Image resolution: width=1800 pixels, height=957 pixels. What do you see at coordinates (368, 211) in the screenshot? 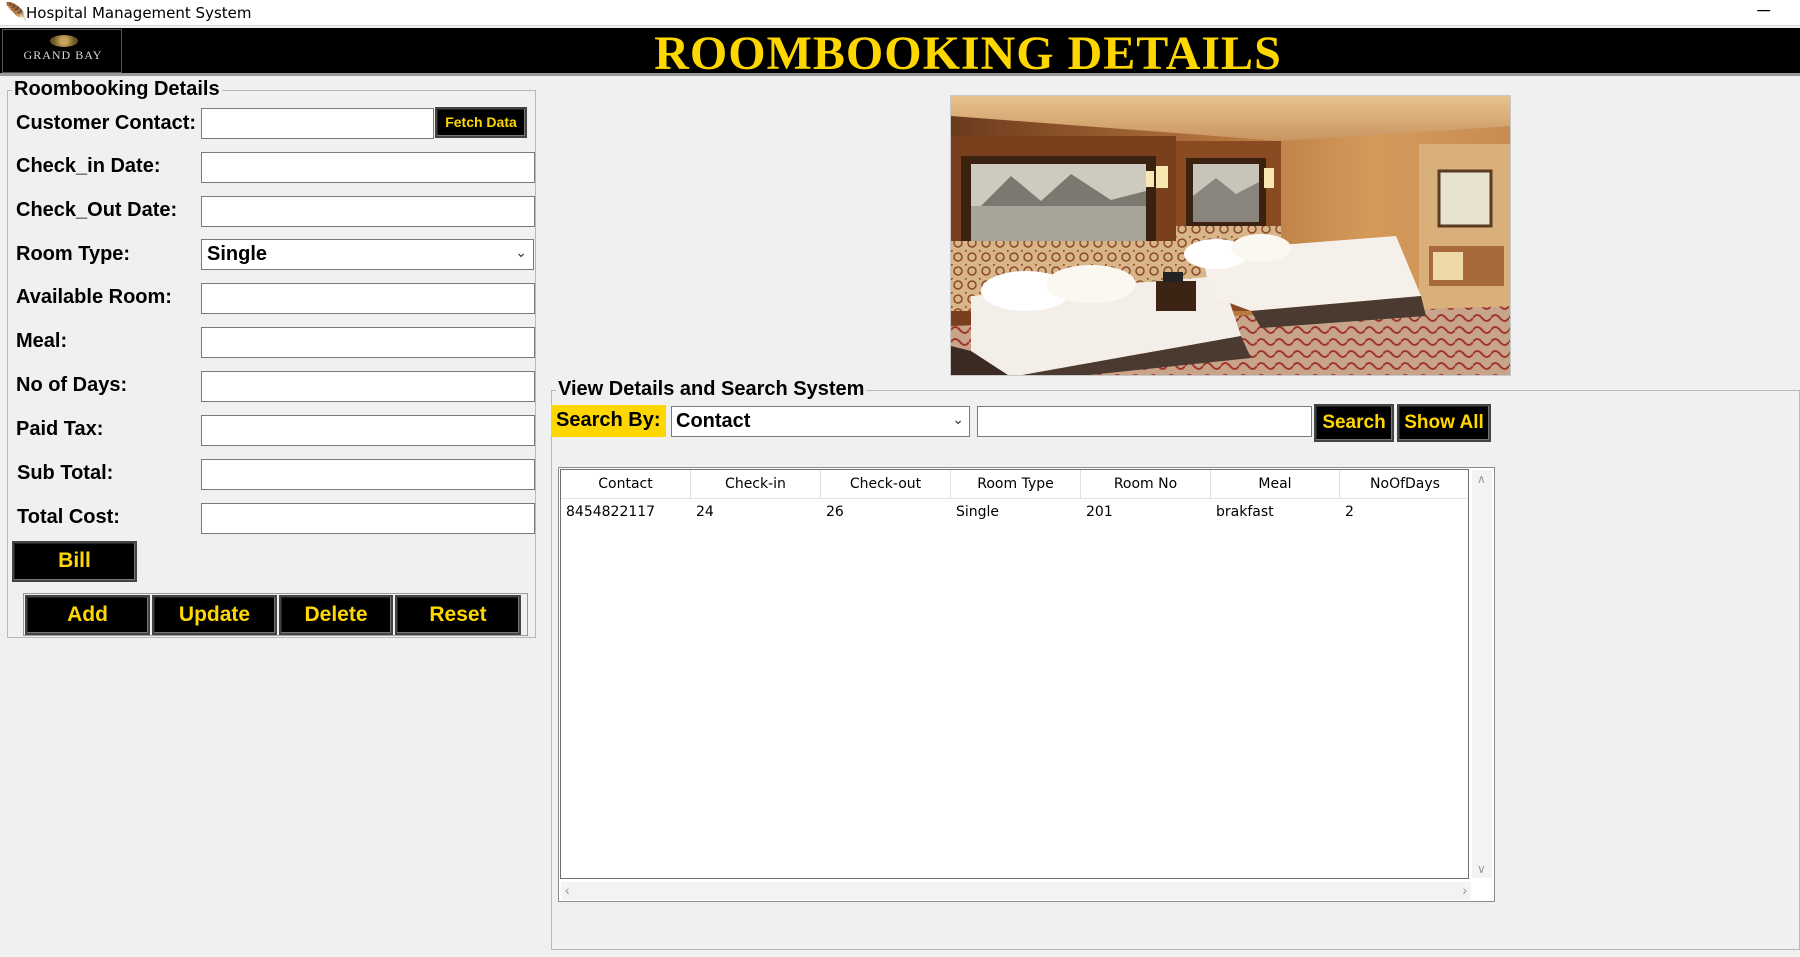
I see `check-out-input` at bounding box center [368, 211].